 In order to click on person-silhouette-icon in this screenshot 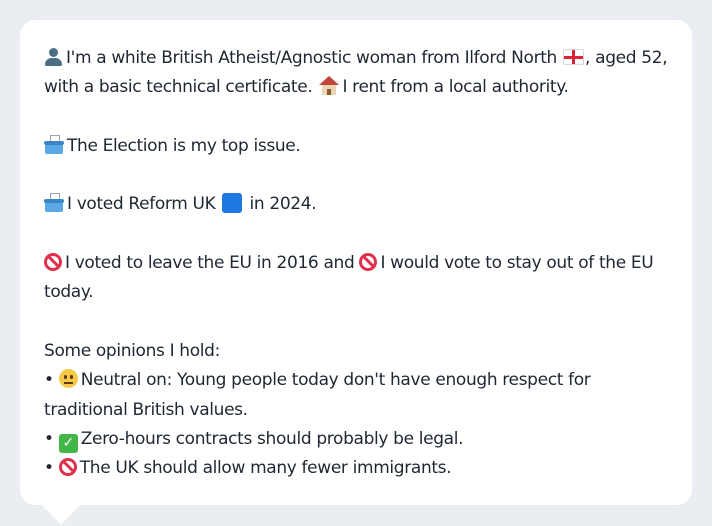, I will do `click(53, 56)`.